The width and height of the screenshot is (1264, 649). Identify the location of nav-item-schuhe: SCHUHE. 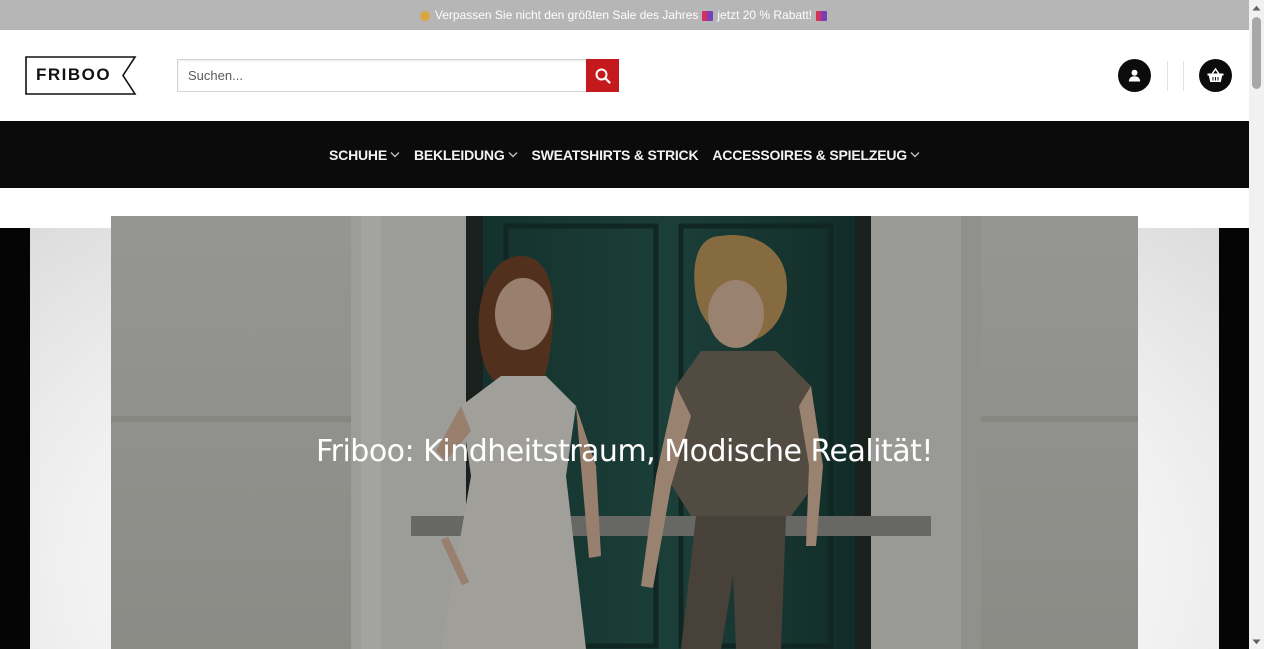
(364, 155).